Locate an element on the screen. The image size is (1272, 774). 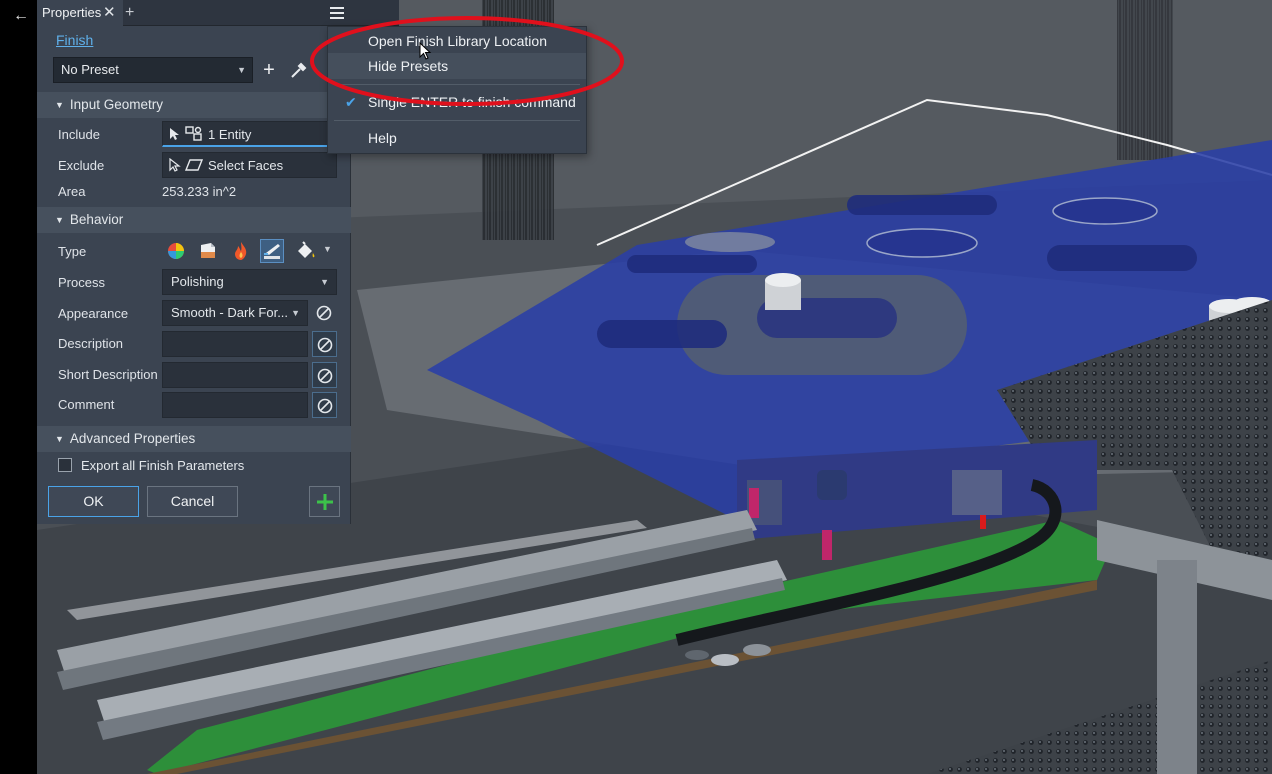
type-label: Type is located at coordinates (72, 251).